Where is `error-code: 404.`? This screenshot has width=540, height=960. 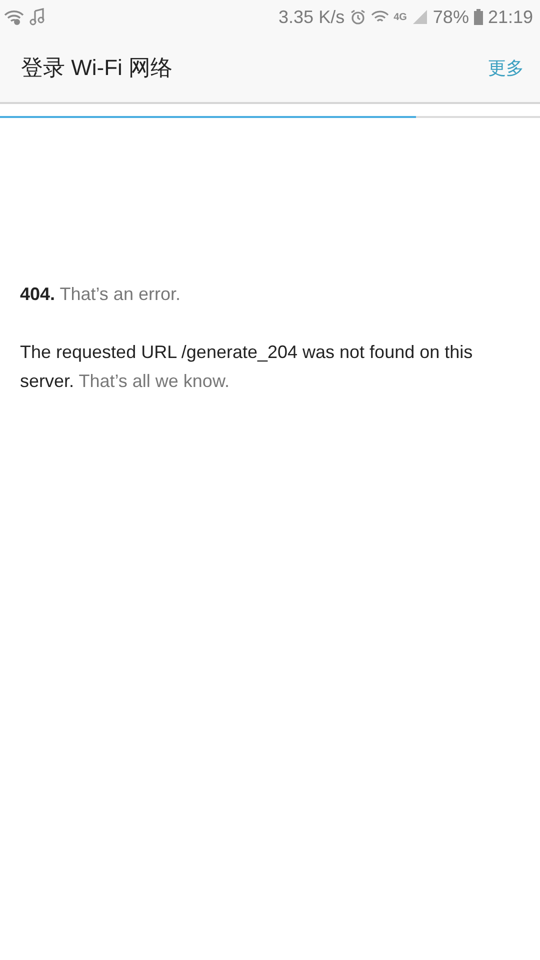
error-code: 404. is located at coordinates (38, 294).